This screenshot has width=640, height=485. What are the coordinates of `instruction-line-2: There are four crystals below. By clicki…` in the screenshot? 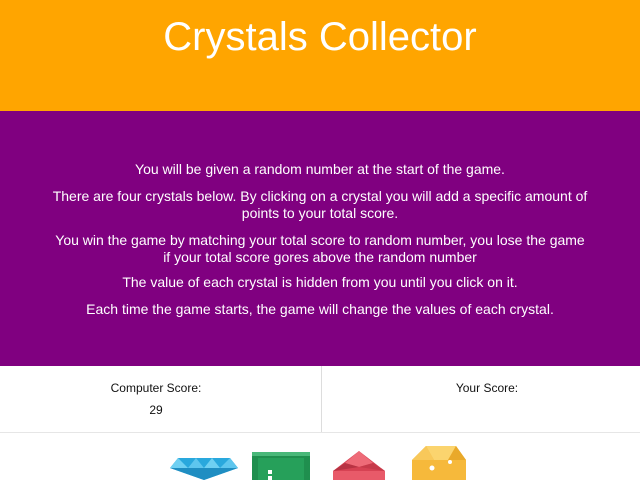 It's located at (320, 204).